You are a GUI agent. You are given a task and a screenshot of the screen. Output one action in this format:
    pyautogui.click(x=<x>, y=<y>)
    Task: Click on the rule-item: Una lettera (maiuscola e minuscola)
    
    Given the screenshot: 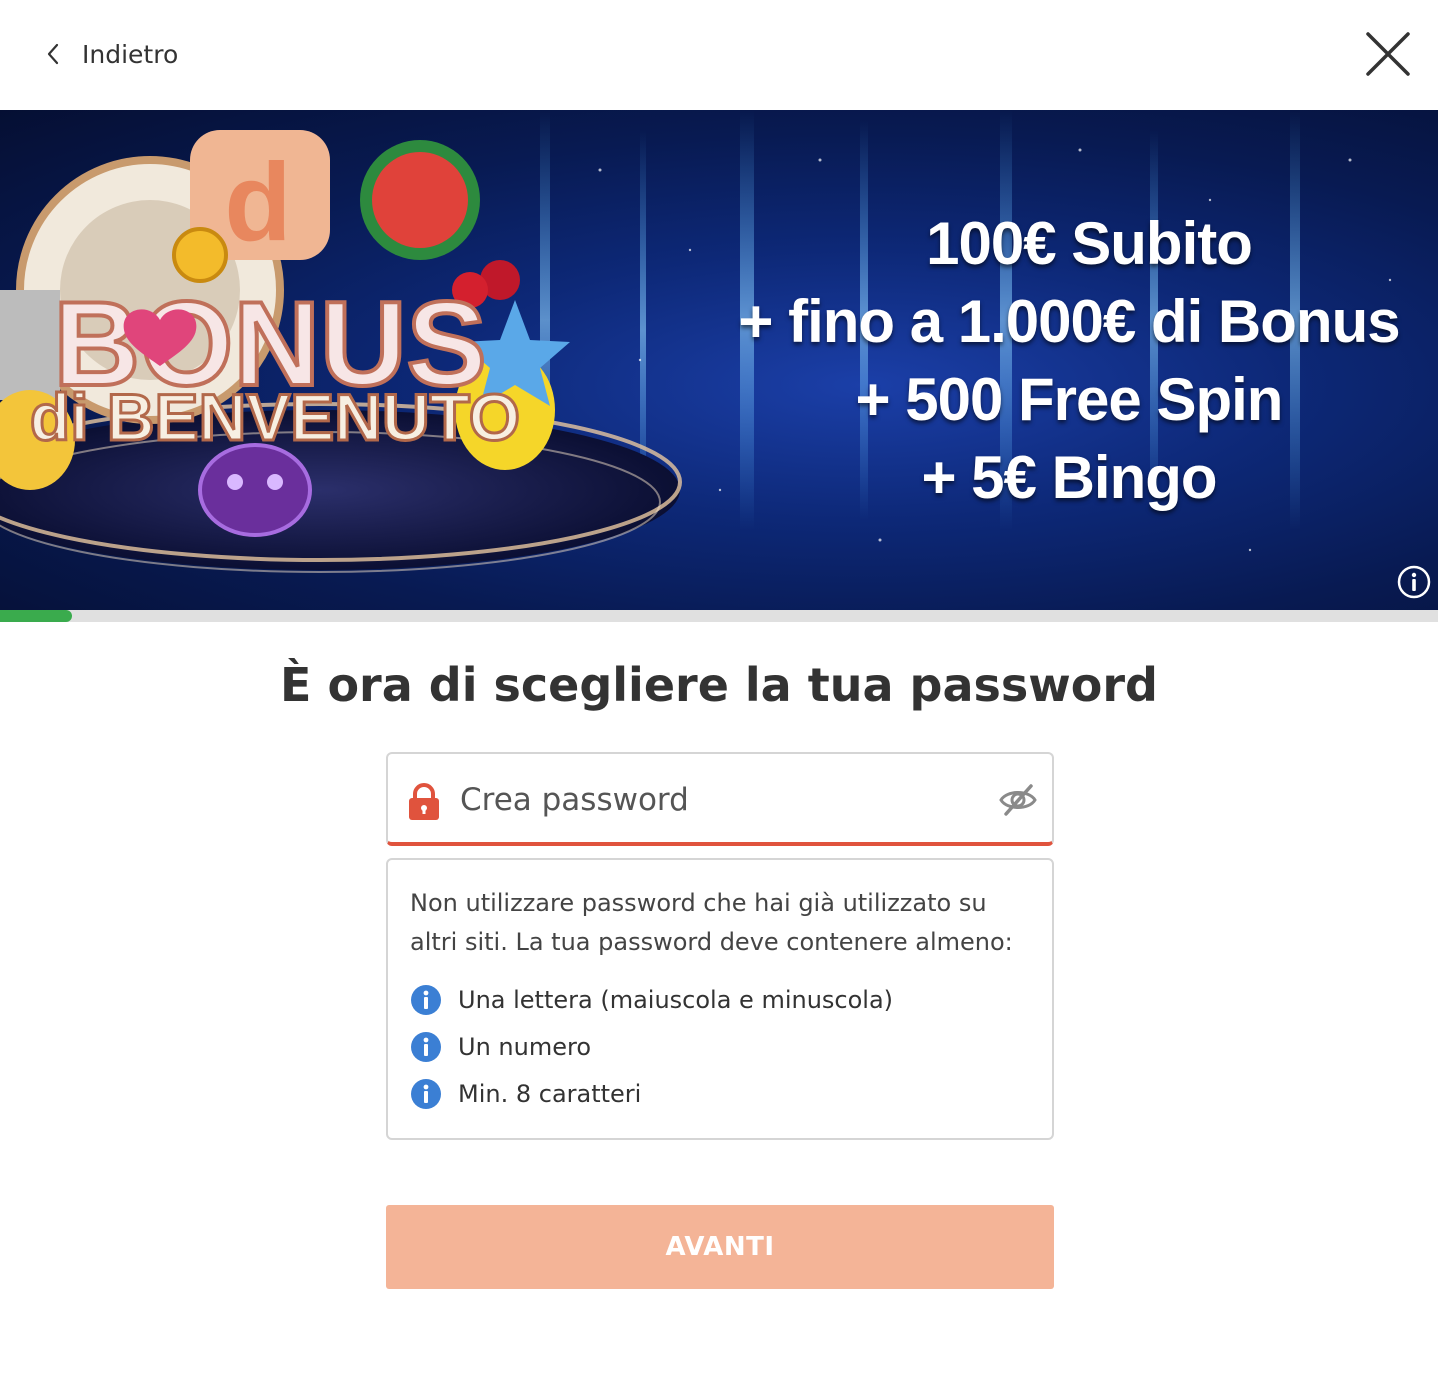 What is the action you would take?
    pyautogui.click(x=720, y=999)
    